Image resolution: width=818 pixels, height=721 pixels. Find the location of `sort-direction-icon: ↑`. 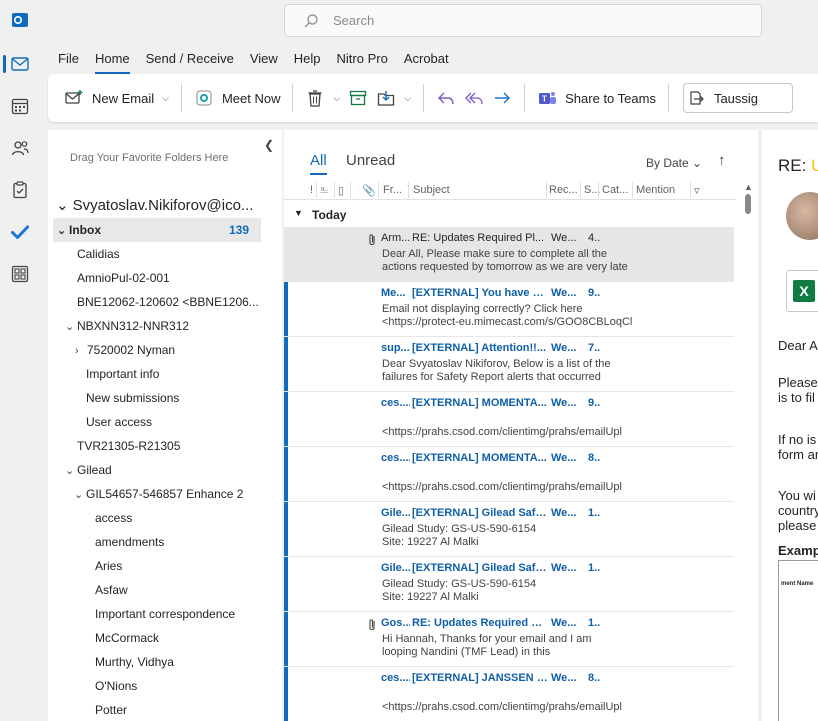

sort-direction-icon: ↑ is located at coordinates (722, 160).